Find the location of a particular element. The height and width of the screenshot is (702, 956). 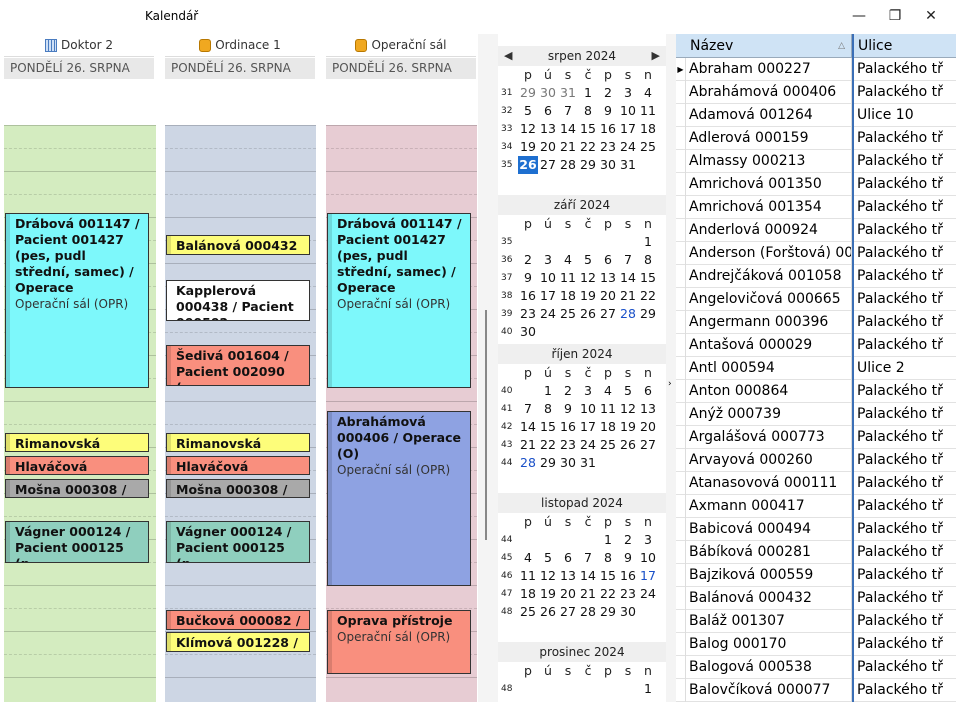

day-cell: 13 is located at coordinates (548, 129).